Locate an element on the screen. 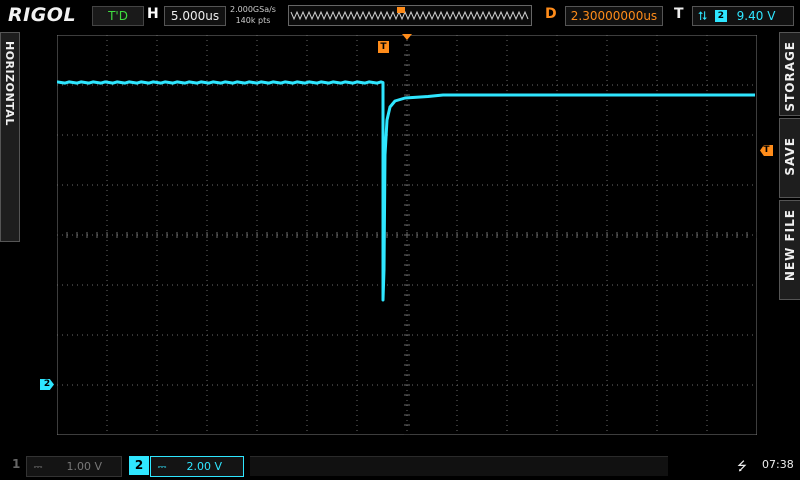 The height and width of the screenshot is (480, 800). ch1-scale: 1.00 V is located at coordinates (84, 466).